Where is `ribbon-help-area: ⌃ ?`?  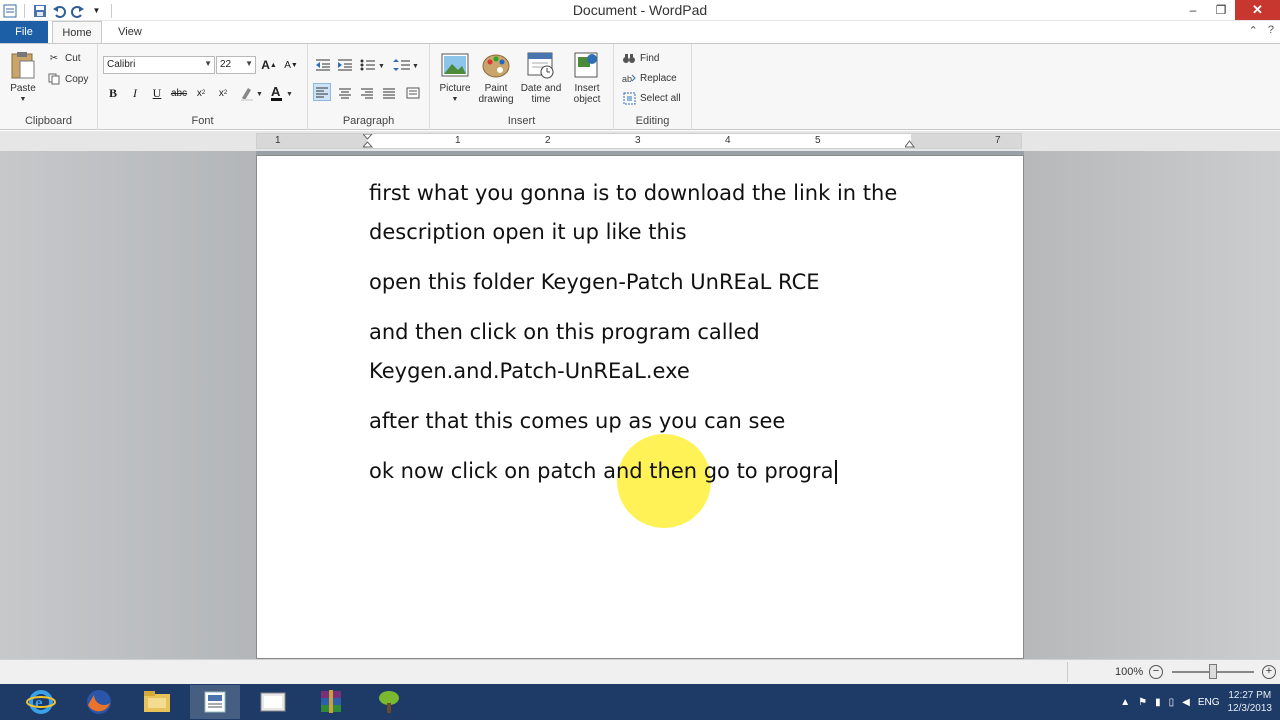
ribbon-help-area: ⌃ ? is located at coordinates (1261, 30).